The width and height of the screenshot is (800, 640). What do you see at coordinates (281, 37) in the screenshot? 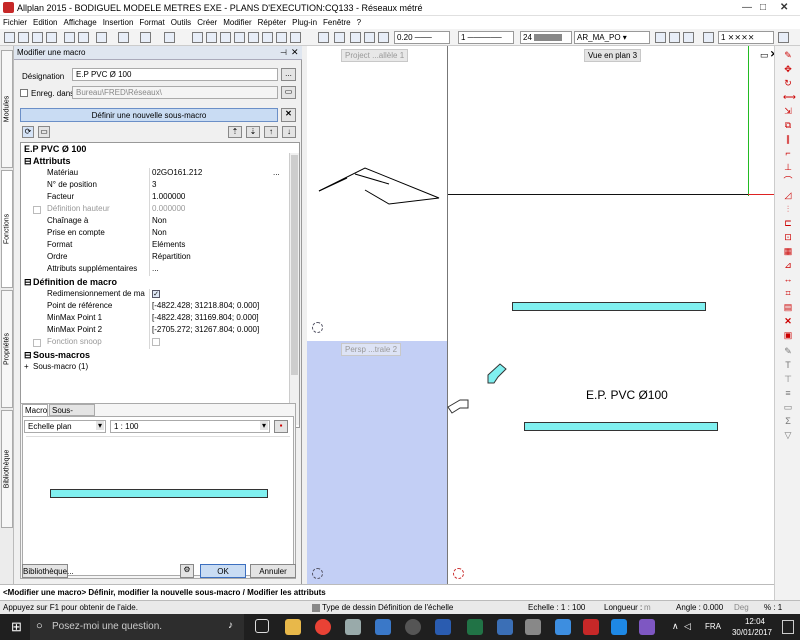
I see `delete-icon` at bounding box center [281, 37].